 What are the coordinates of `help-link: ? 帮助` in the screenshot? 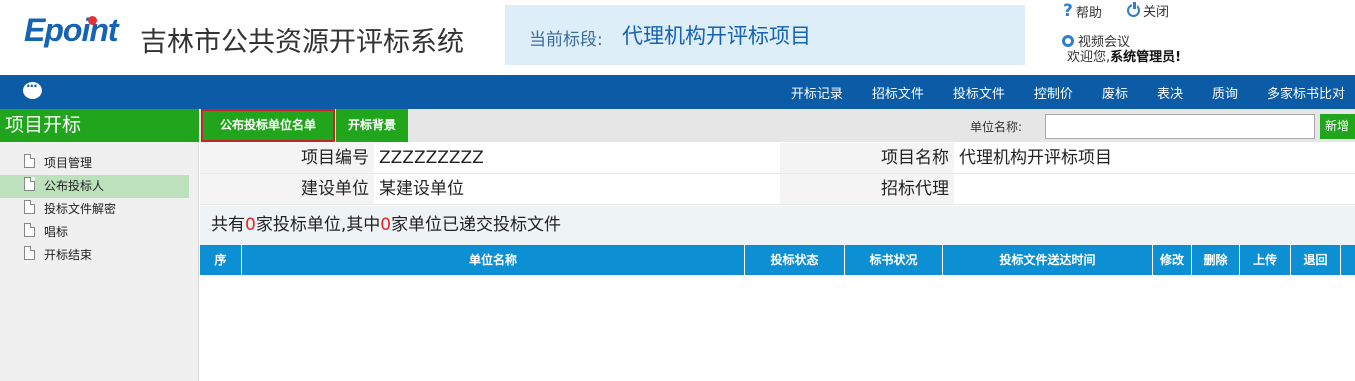 It's located at (1082, 11).